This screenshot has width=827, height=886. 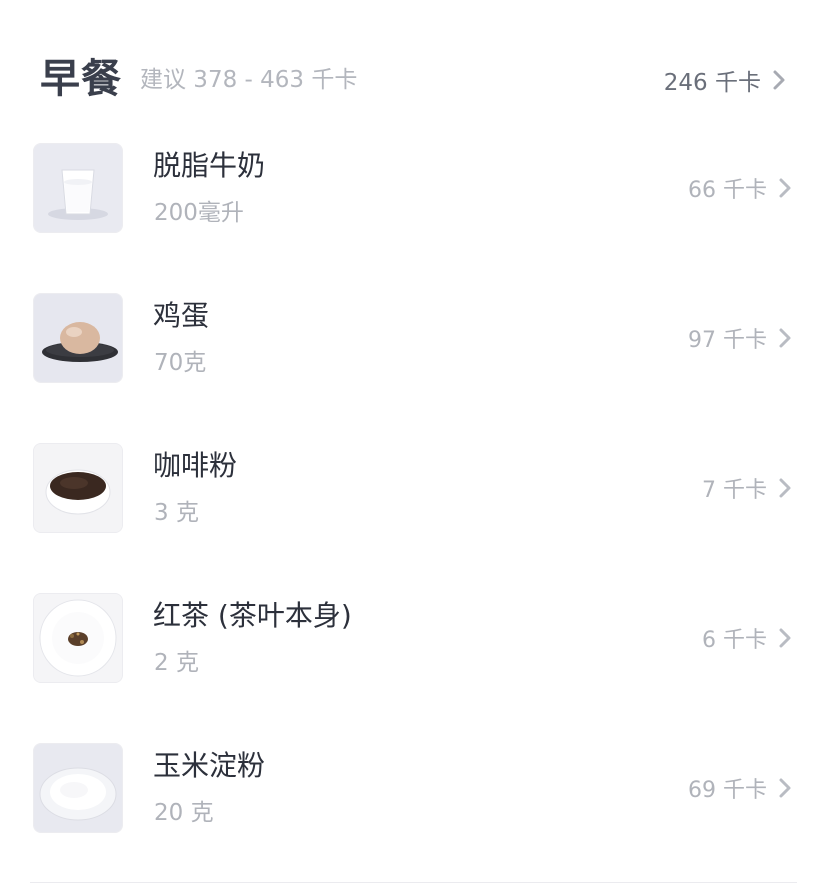 I want to click on food-name: 红茶 (茶叶本身), so click(x=252, y=615).